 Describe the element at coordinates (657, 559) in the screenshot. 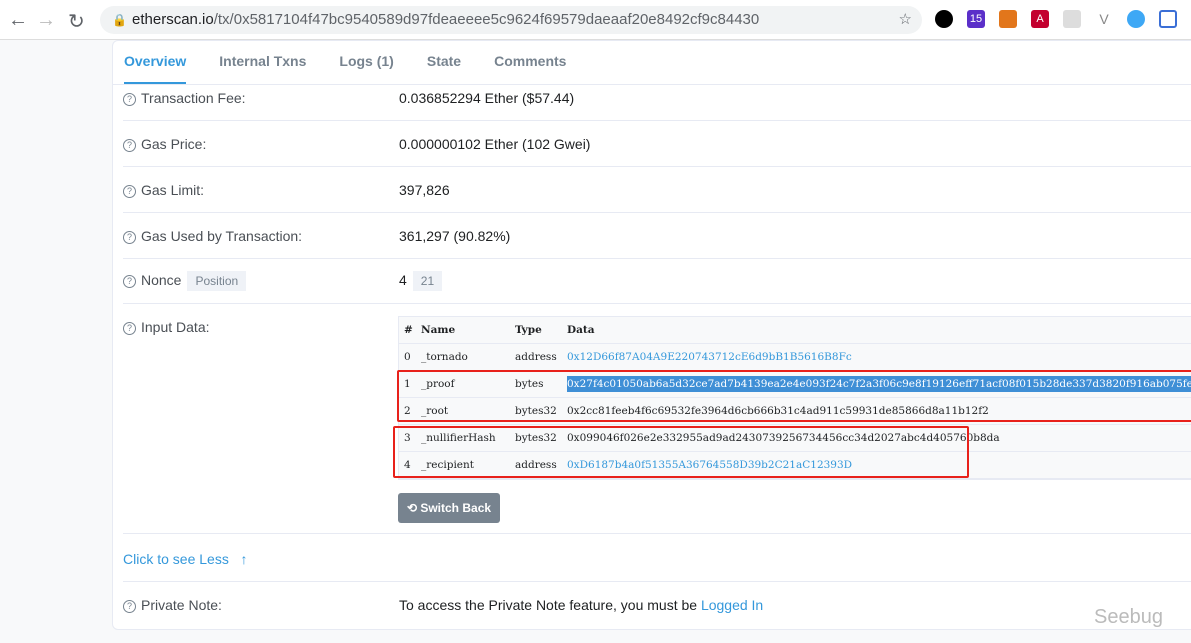

I see `see-less-link: Click to see Less ↑` at that location.